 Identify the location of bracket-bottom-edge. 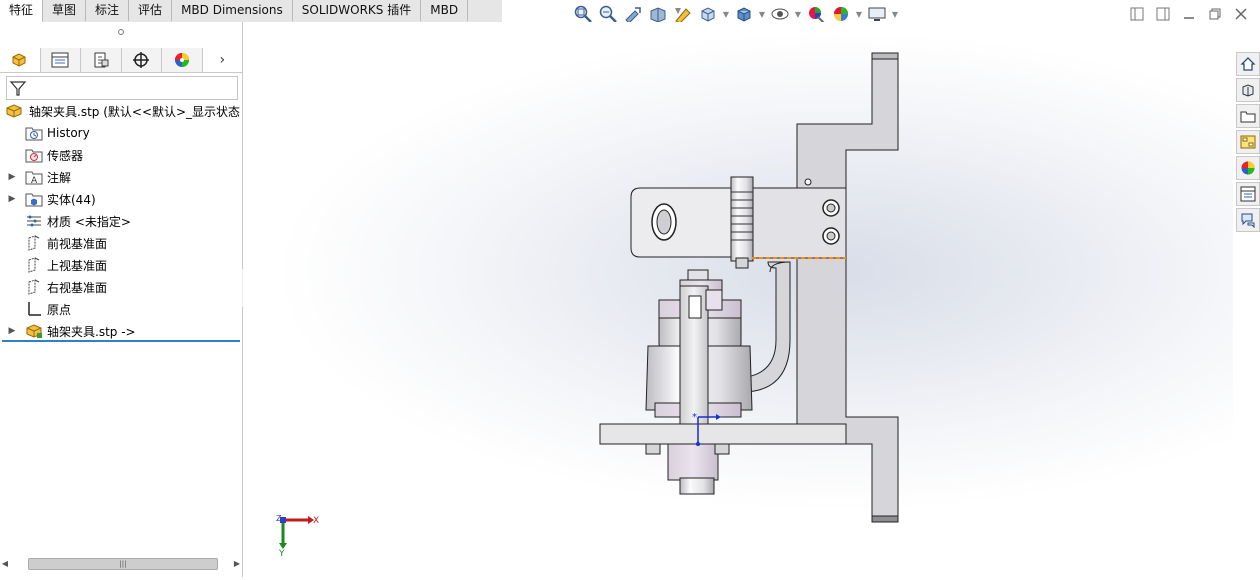
(885, 519).